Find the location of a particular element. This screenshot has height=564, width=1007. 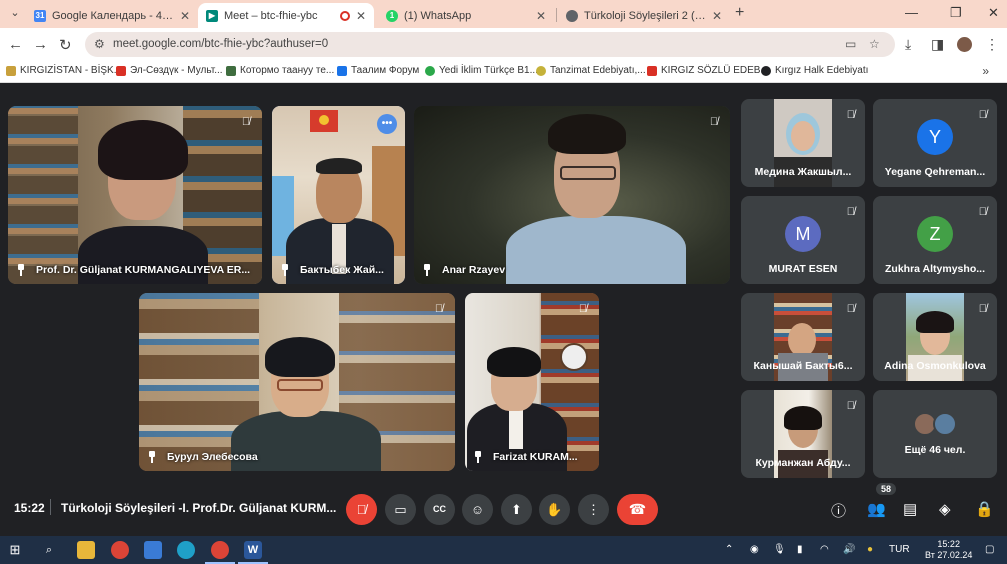

bookmark-item: Kırgız Halk Edebiyatı is located at coordinates (814, 70).